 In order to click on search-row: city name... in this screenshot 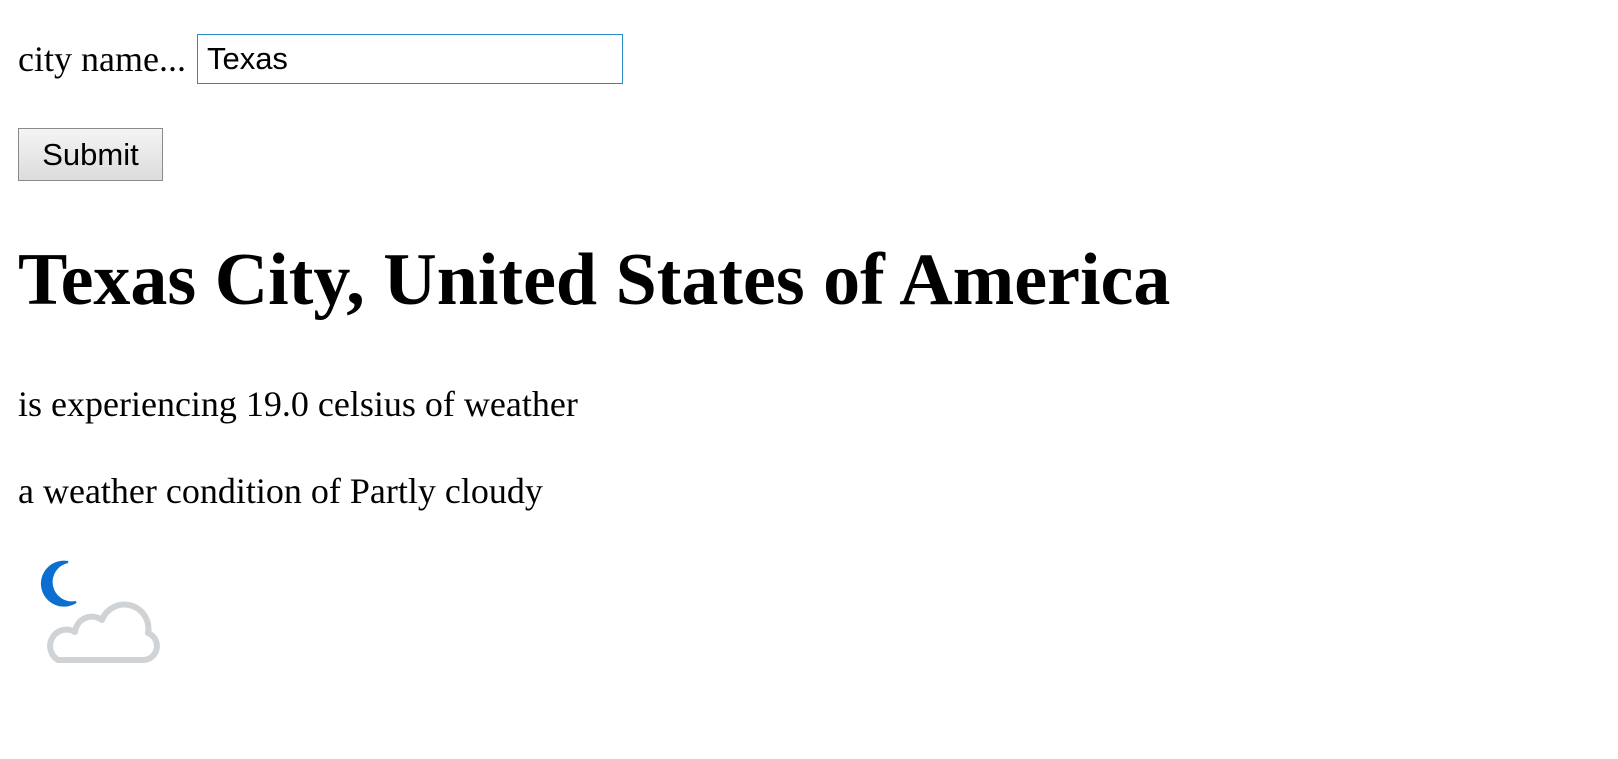, I will do `click(320, 59)`.